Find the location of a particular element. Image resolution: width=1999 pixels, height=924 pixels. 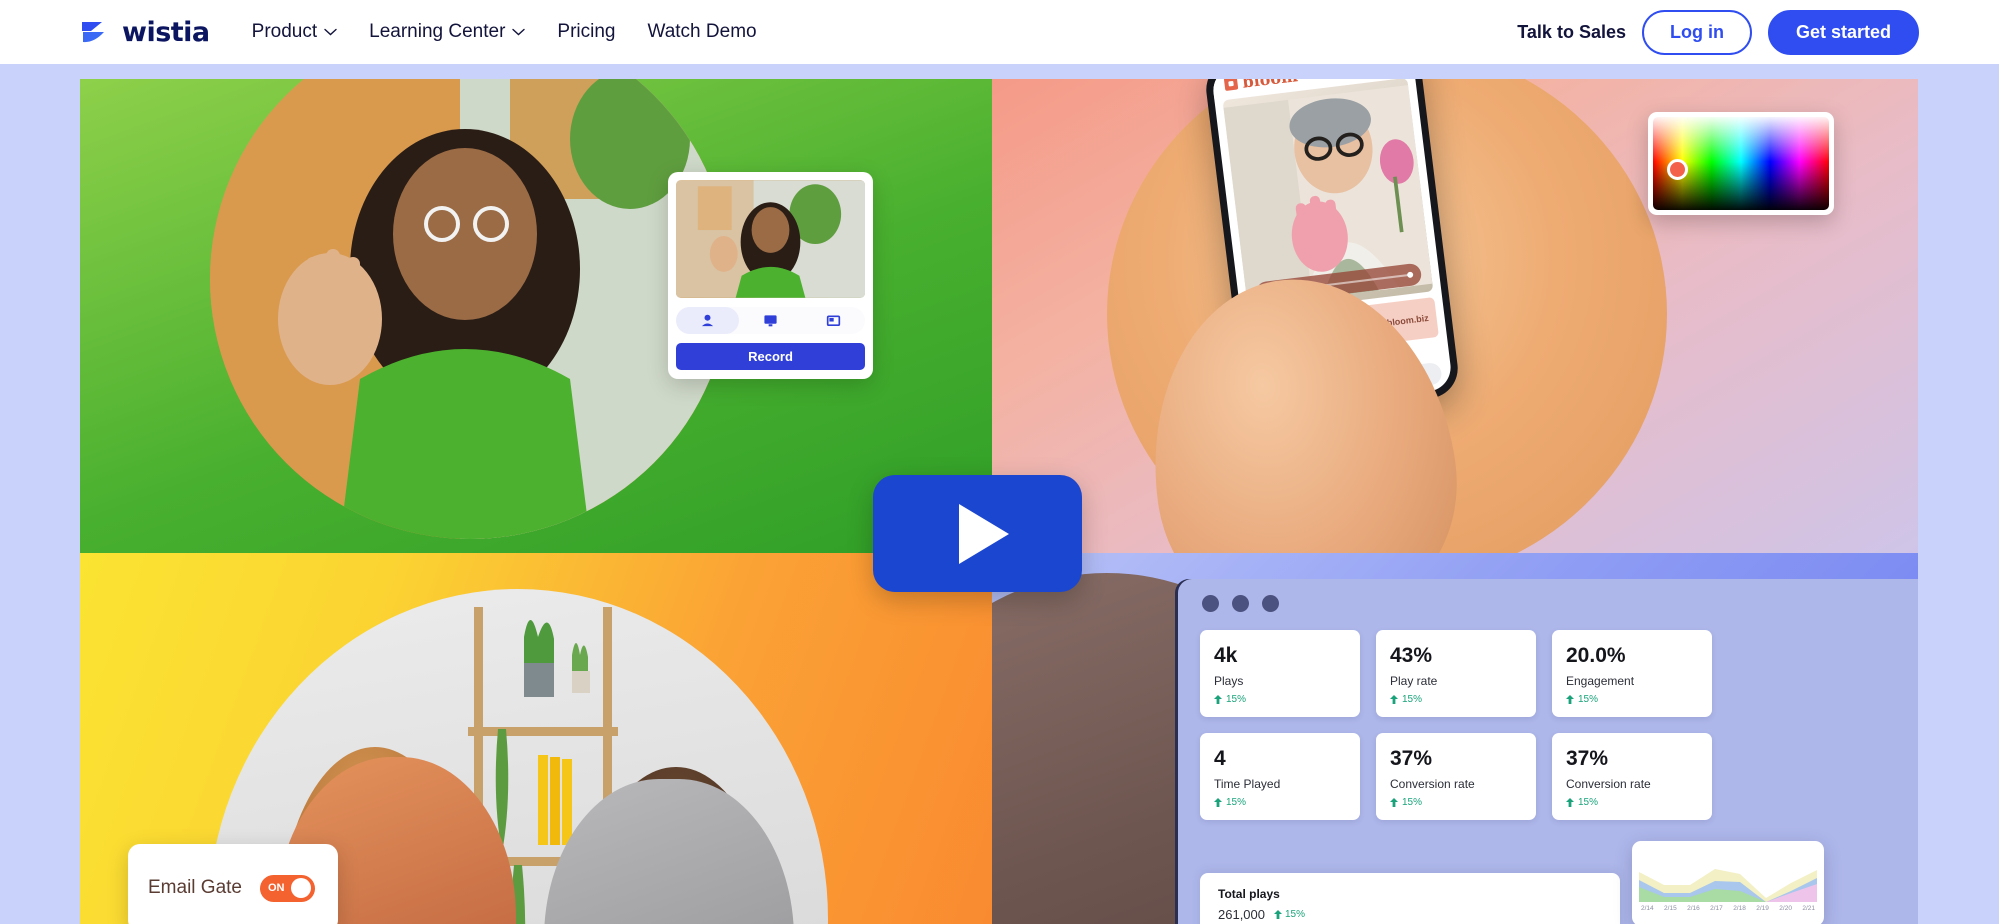

email-gate-toggle-state: ON is located at coordinates (276, 888).